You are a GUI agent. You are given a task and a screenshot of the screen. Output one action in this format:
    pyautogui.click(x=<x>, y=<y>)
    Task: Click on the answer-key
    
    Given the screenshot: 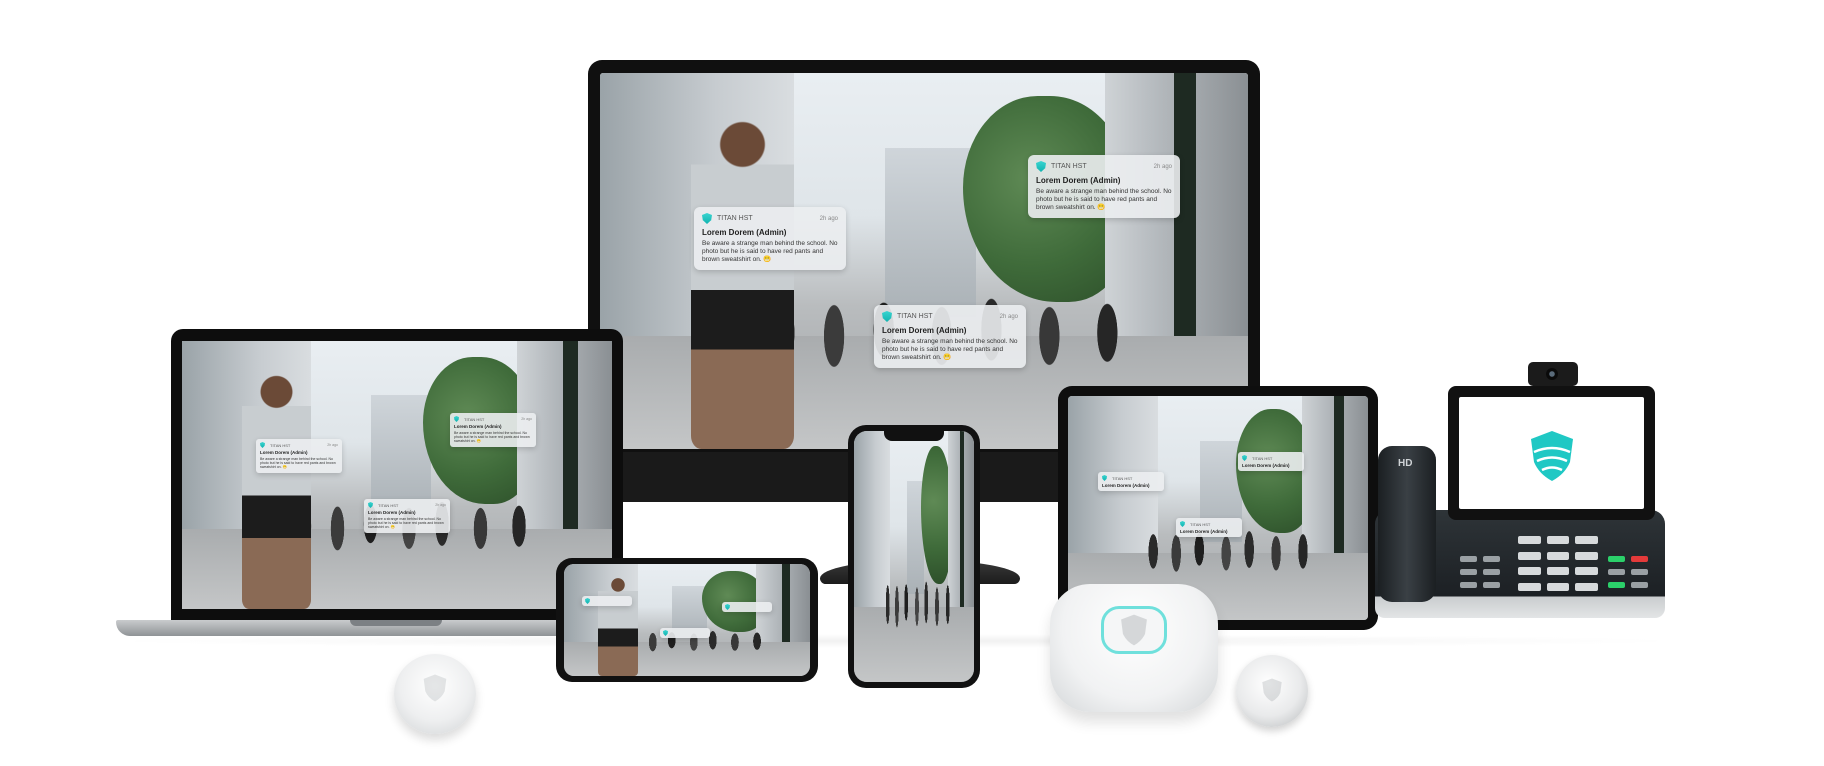 What is the action you would take?
    pyautogui.click(x=1616, y=559)
    